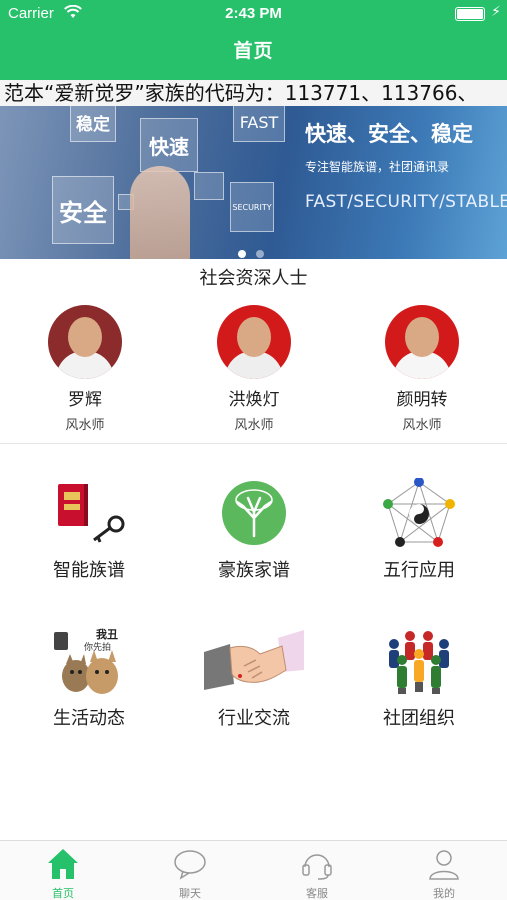  I want to click on person-name: 颜明转, so click(422, 400).